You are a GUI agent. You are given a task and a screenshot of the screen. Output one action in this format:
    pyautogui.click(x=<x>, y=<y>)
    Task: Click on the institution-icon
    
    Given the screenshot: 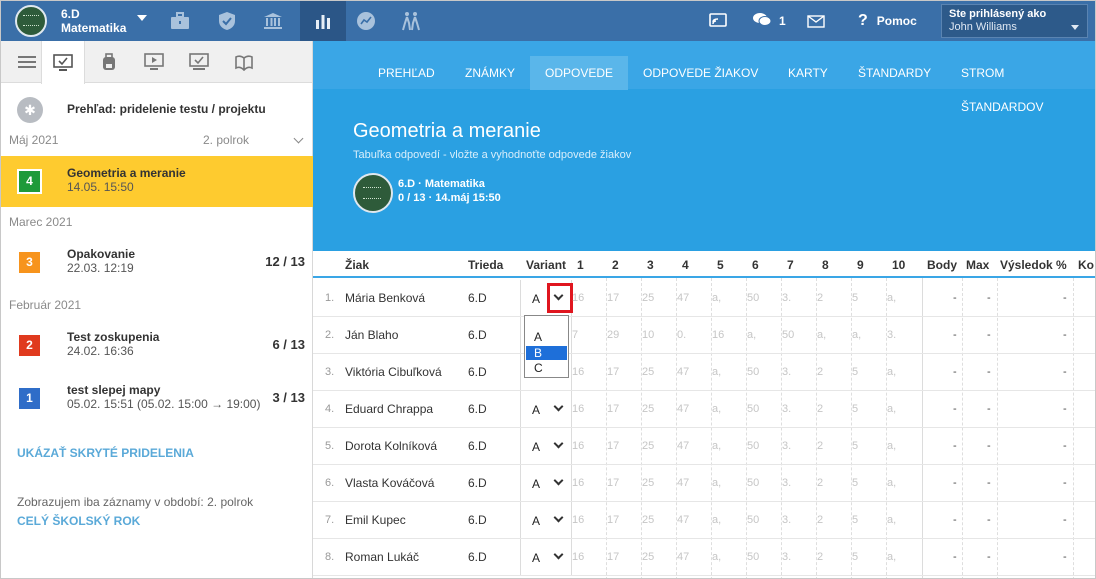 What is the action you would take?
    pyautogui.click(x=273, y=21)
    